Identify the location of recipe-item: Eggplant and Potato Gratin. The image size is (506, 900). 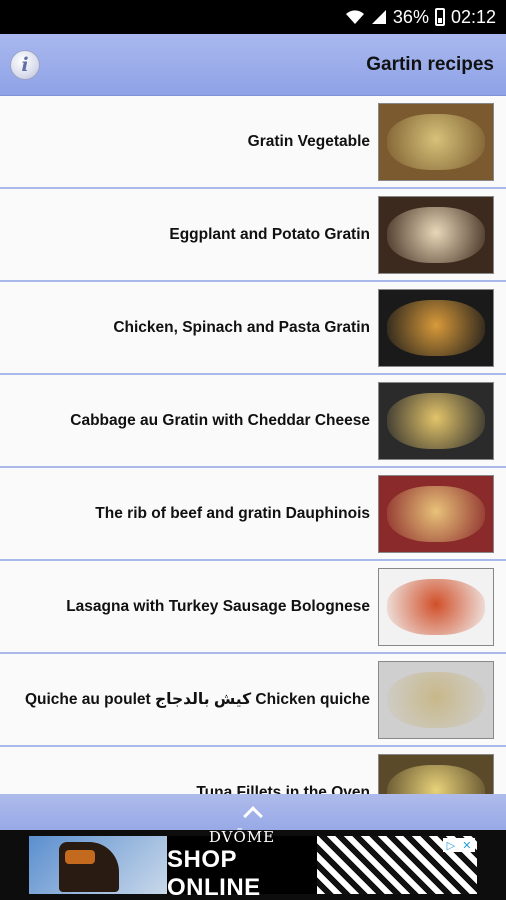
(253, 235).